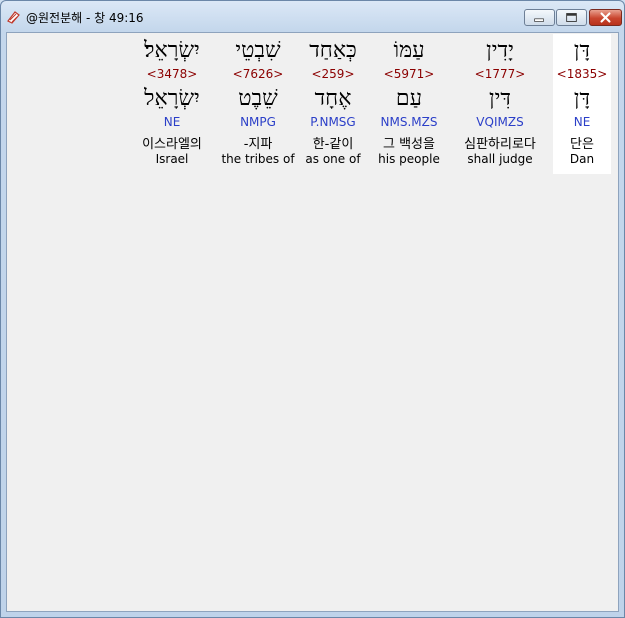  I want to click on minimize-button, so click(539, 17).